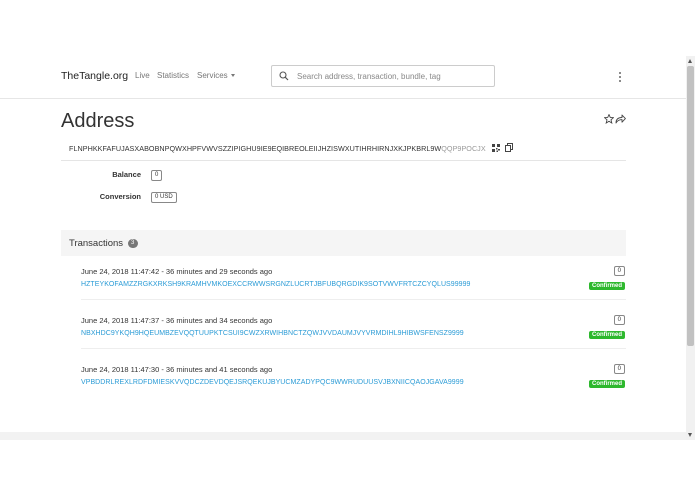  I want to click on search-icon, so click(284, 76).